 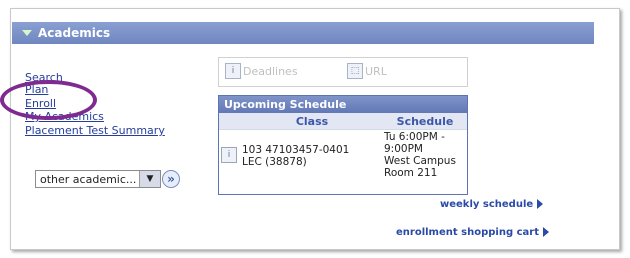 I want to click on weekly-schedule-link: weekly schedule, so click(x=492, y=204).